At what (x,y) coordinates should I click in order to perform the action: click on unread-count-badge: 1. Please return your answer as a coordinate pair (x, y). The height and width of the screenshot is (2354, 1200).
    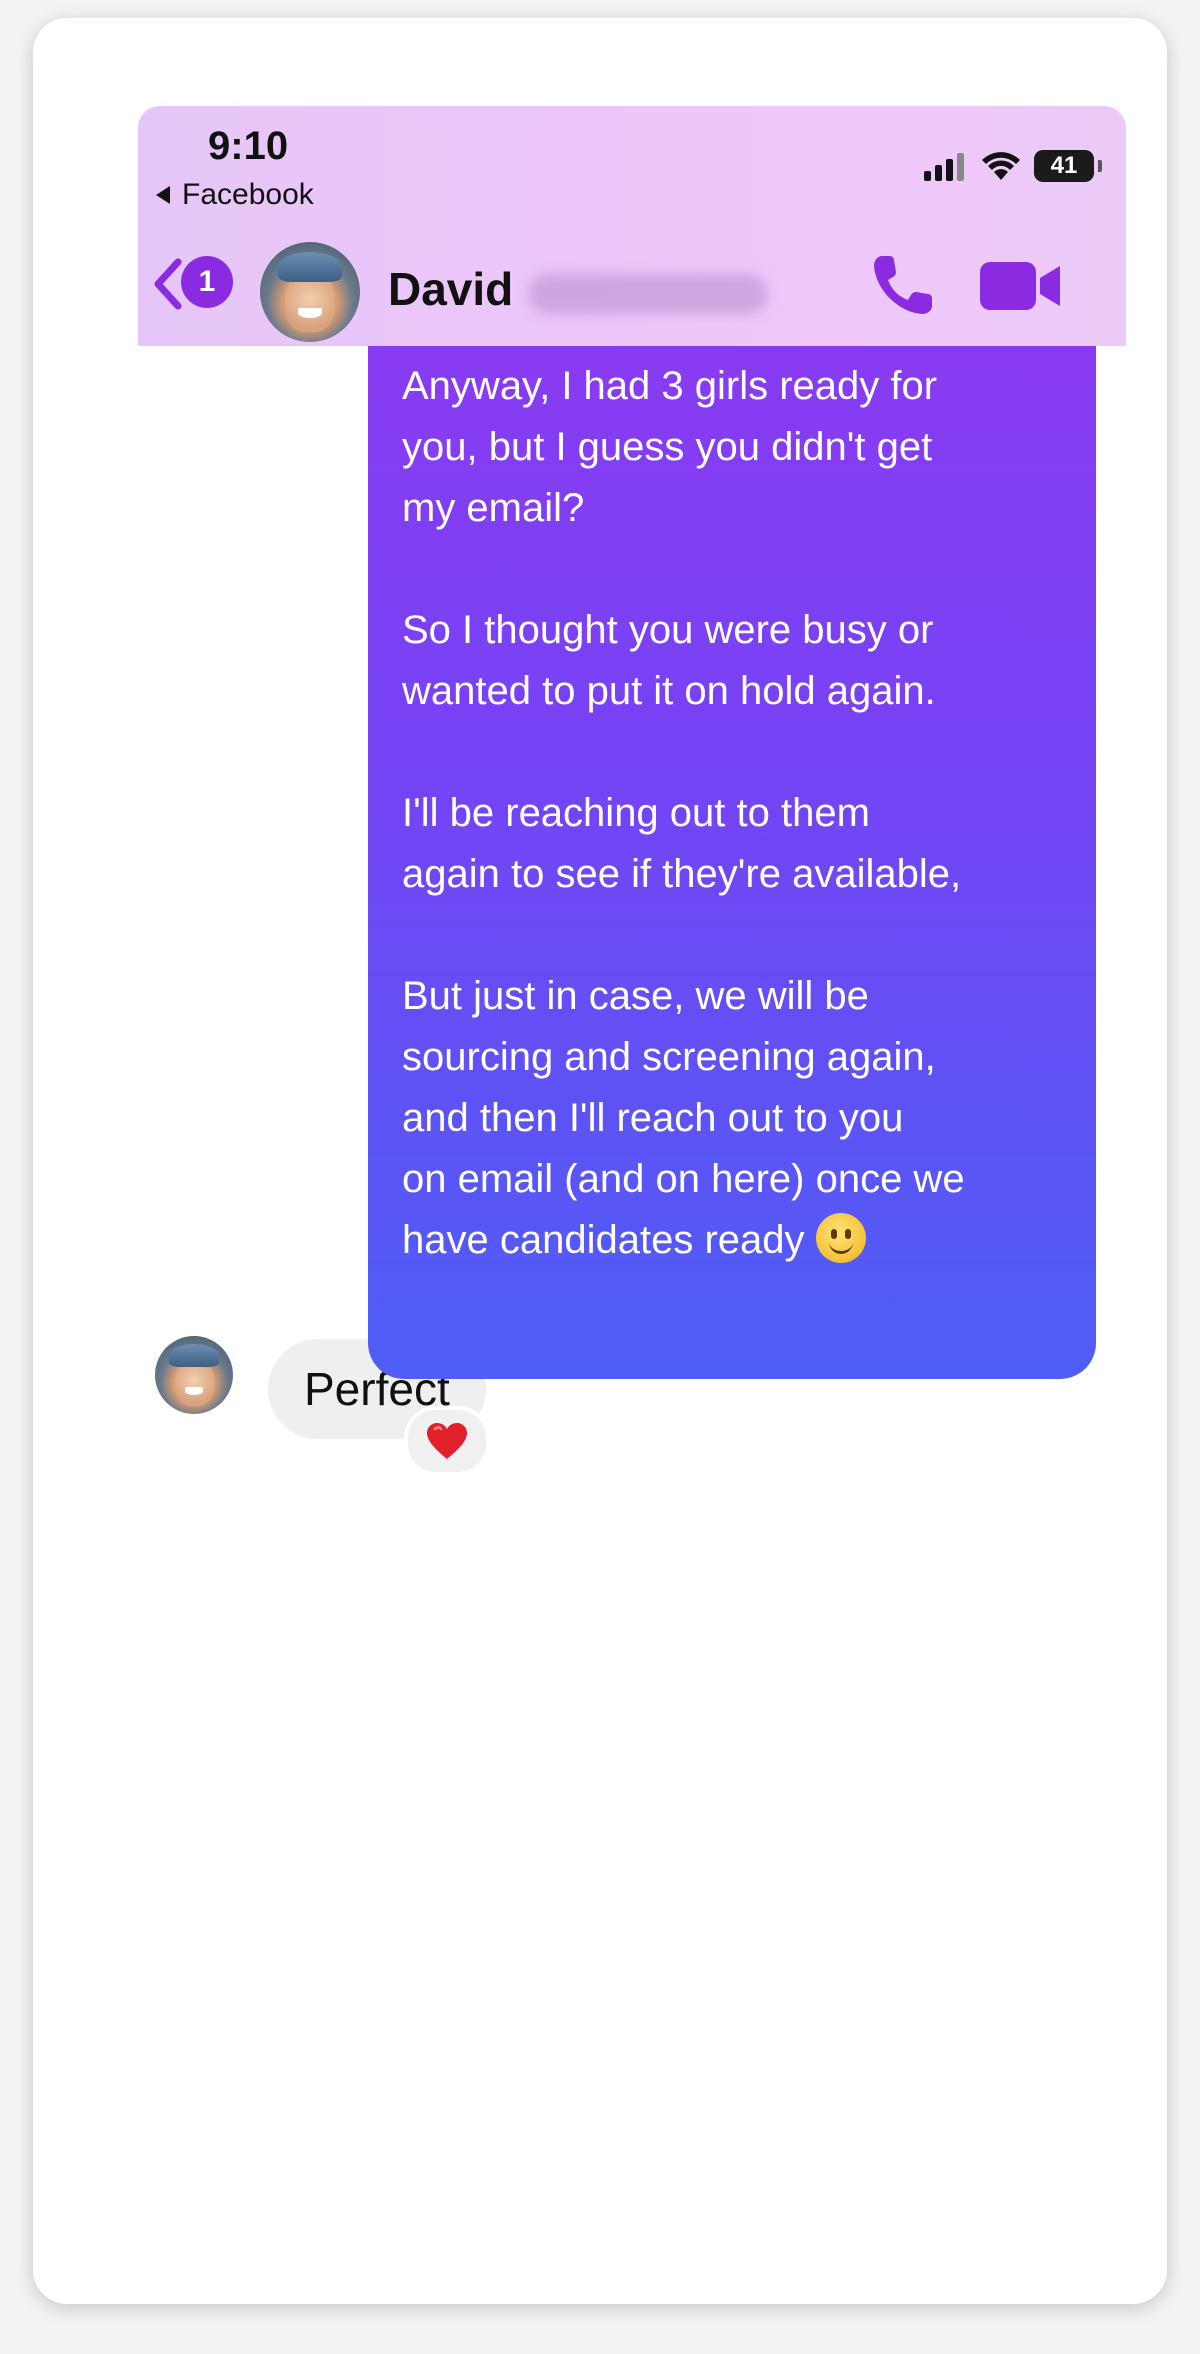
    Looking at the image, I should click on (207, 282).